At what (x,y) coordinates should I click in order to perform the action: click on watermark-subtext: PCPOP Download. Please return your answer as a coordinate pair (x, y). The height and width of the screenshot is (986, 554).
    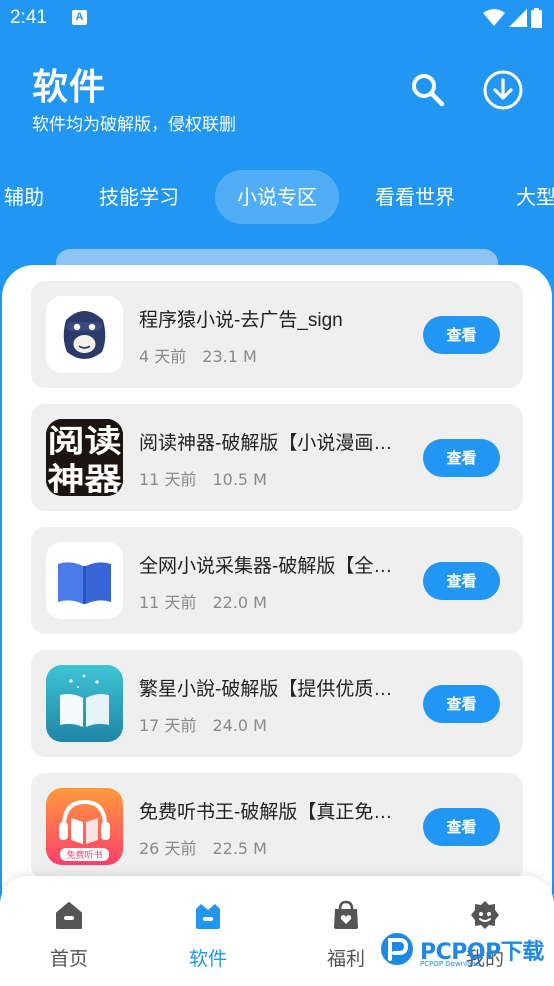
    Looking at the image, I should click on (450, 964).